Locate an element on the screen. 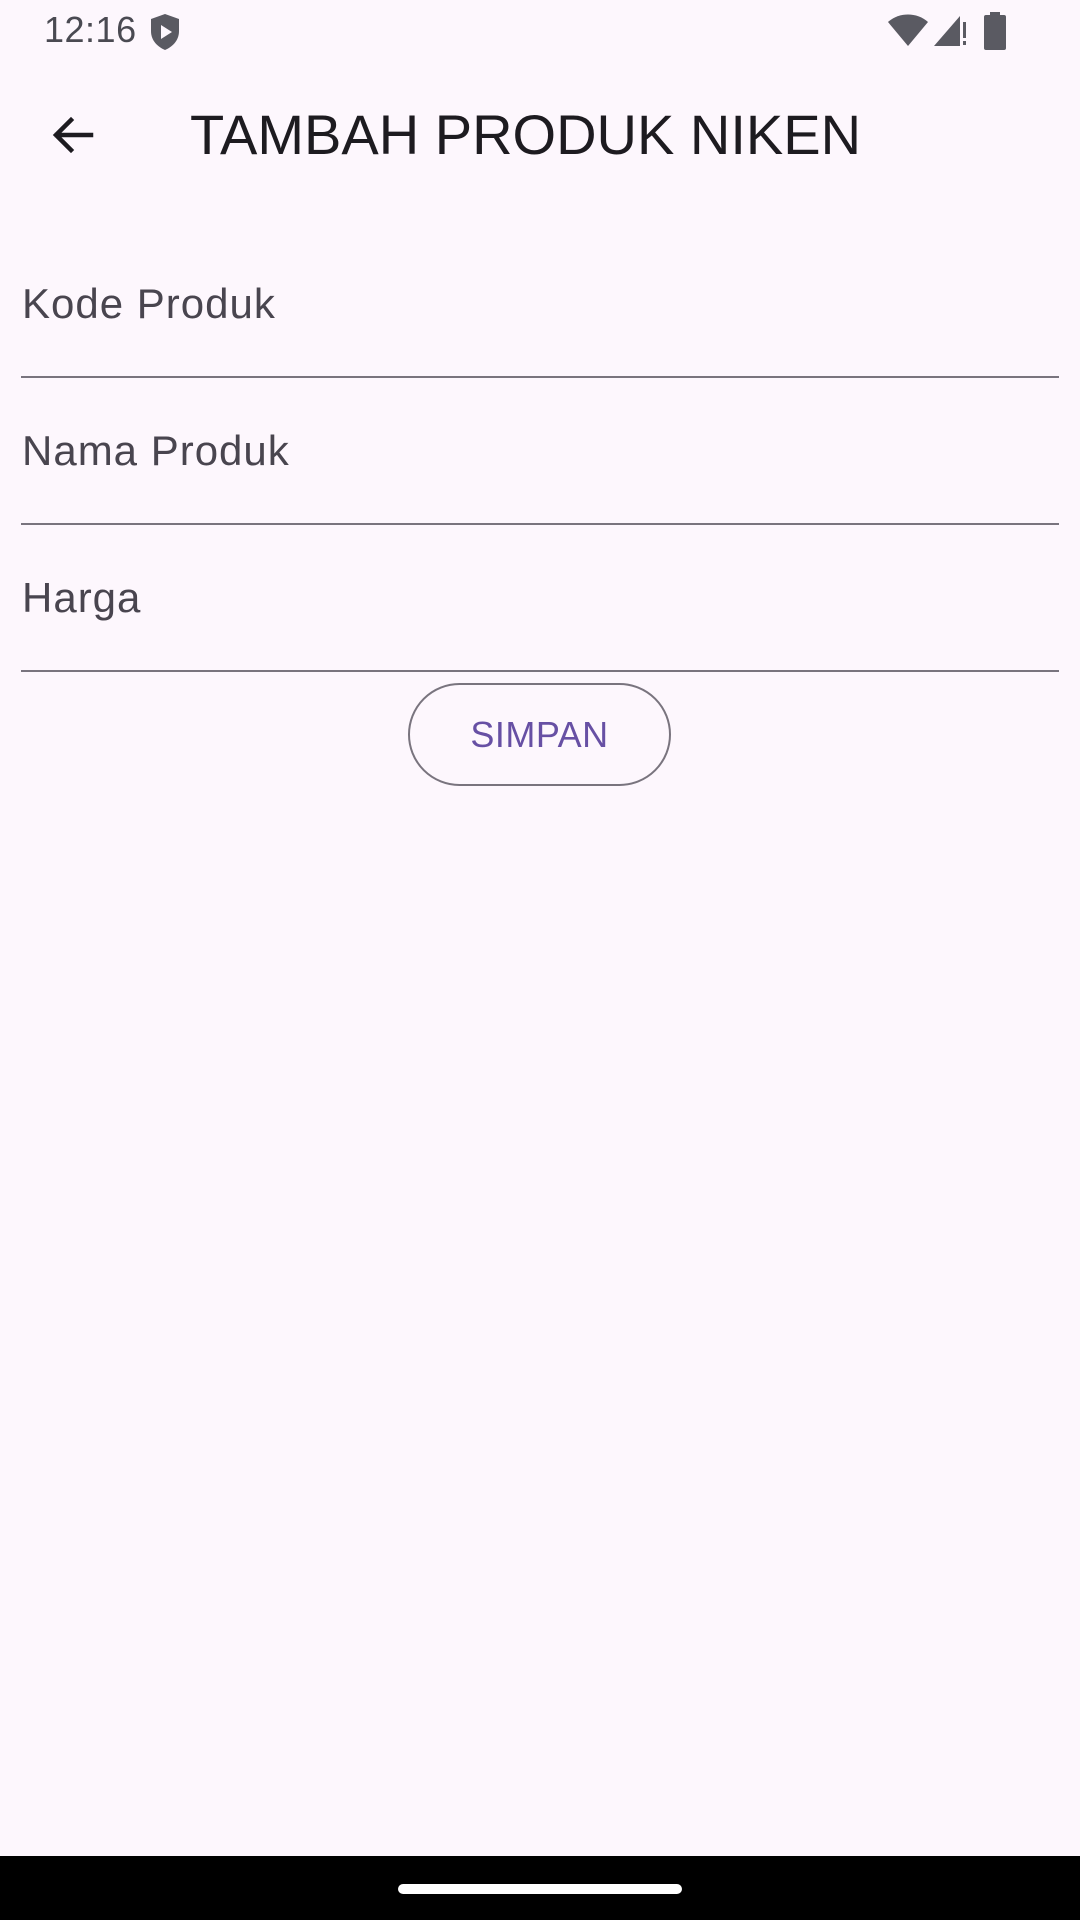  app-bar: TAMBAH PRODUK NIKEN is located at coordinates (540, 135).